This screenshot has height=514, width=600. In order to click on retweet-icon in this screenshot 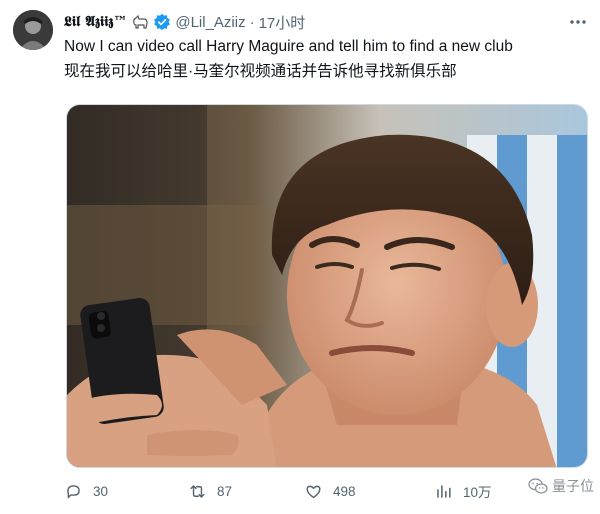, I will do `click(197, 491)`.